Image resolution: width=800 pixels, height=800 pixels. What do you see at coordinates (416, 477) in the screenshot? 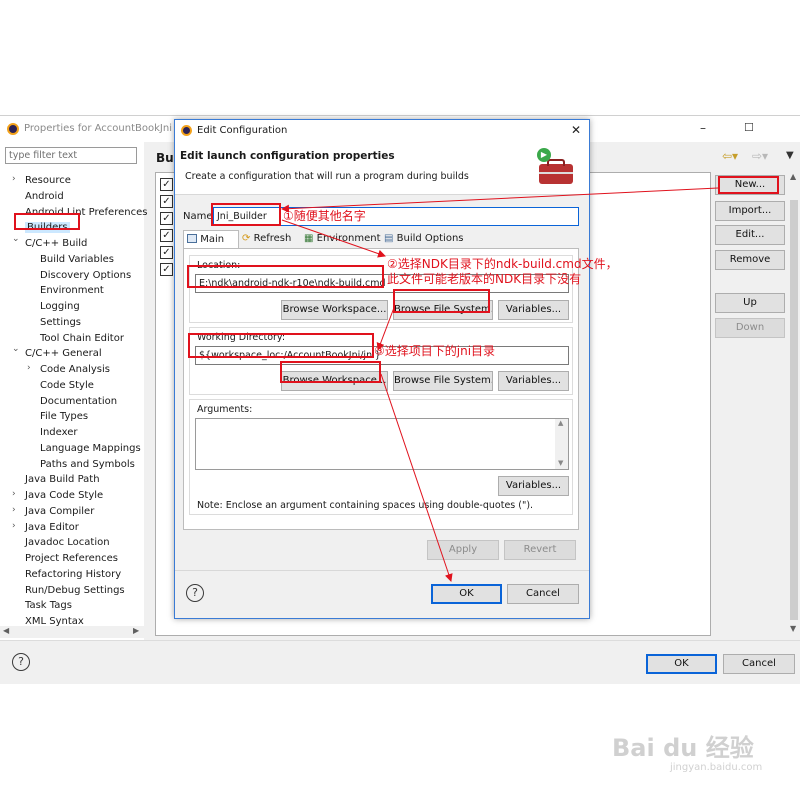
I see `arrow-workspace-to-ok` at bounding box center [416, 477].